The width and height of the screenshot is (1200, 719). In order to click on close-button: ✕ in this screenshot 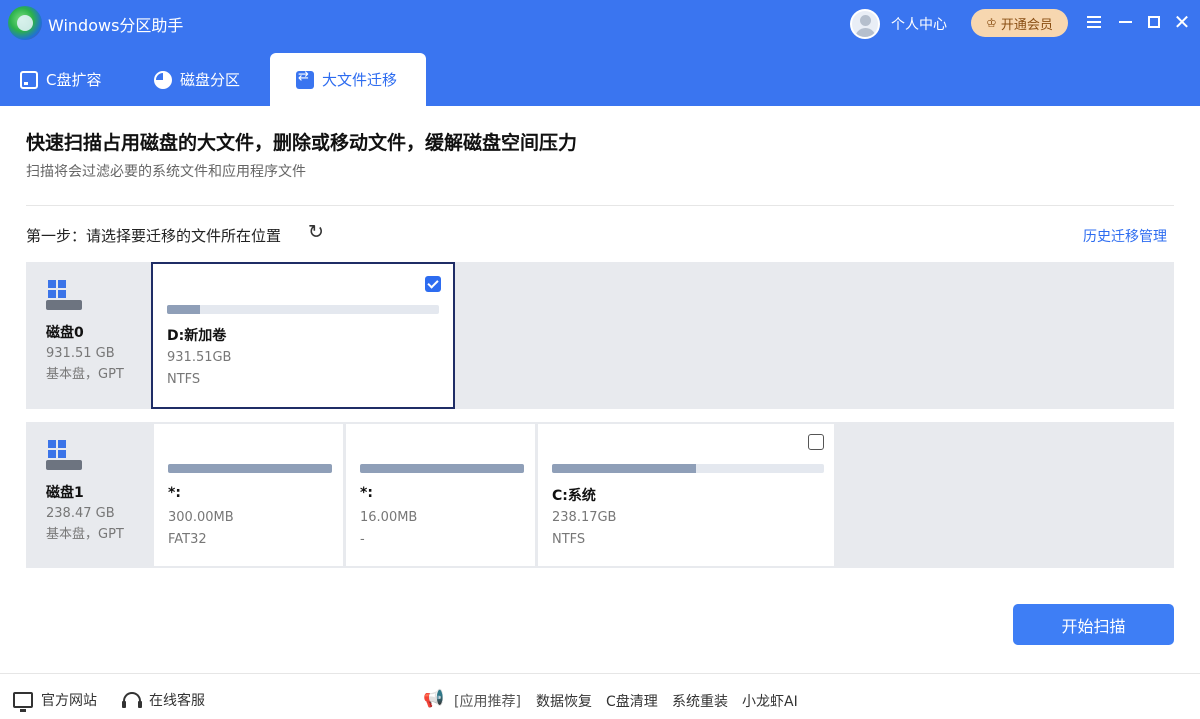, I will do `click(1182, 22)`.